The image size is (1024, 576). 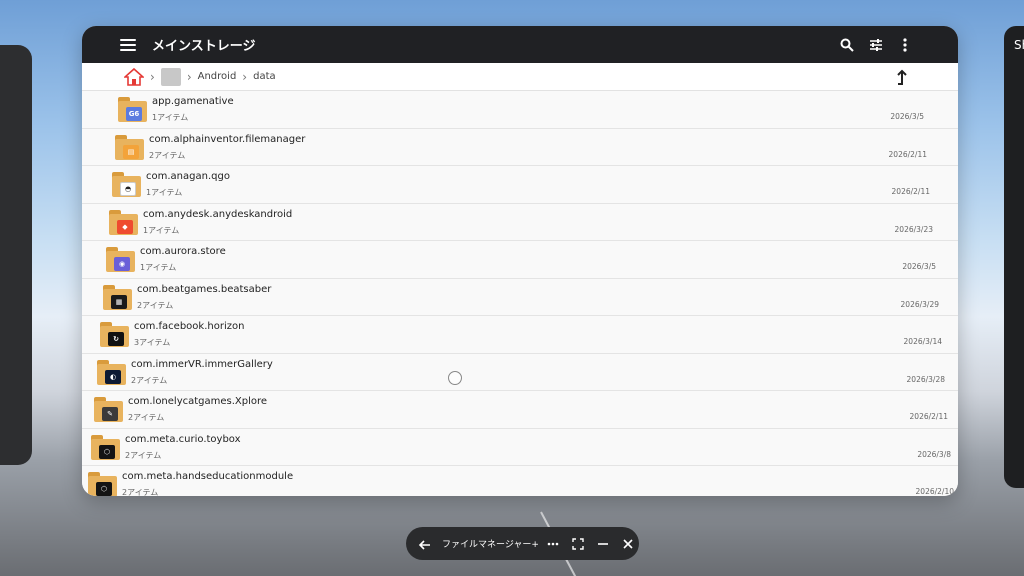 I want to click on close-icon, so click(x=628, y=544).